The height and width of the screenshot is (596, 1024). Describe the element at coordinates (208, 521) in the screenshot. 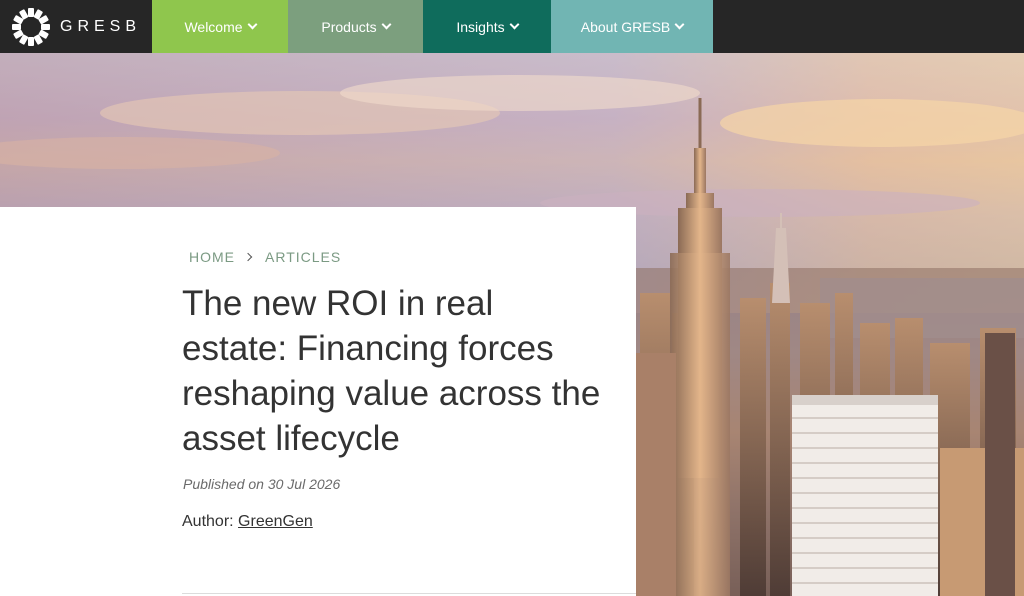

I see `author-label: Author:` at that location.